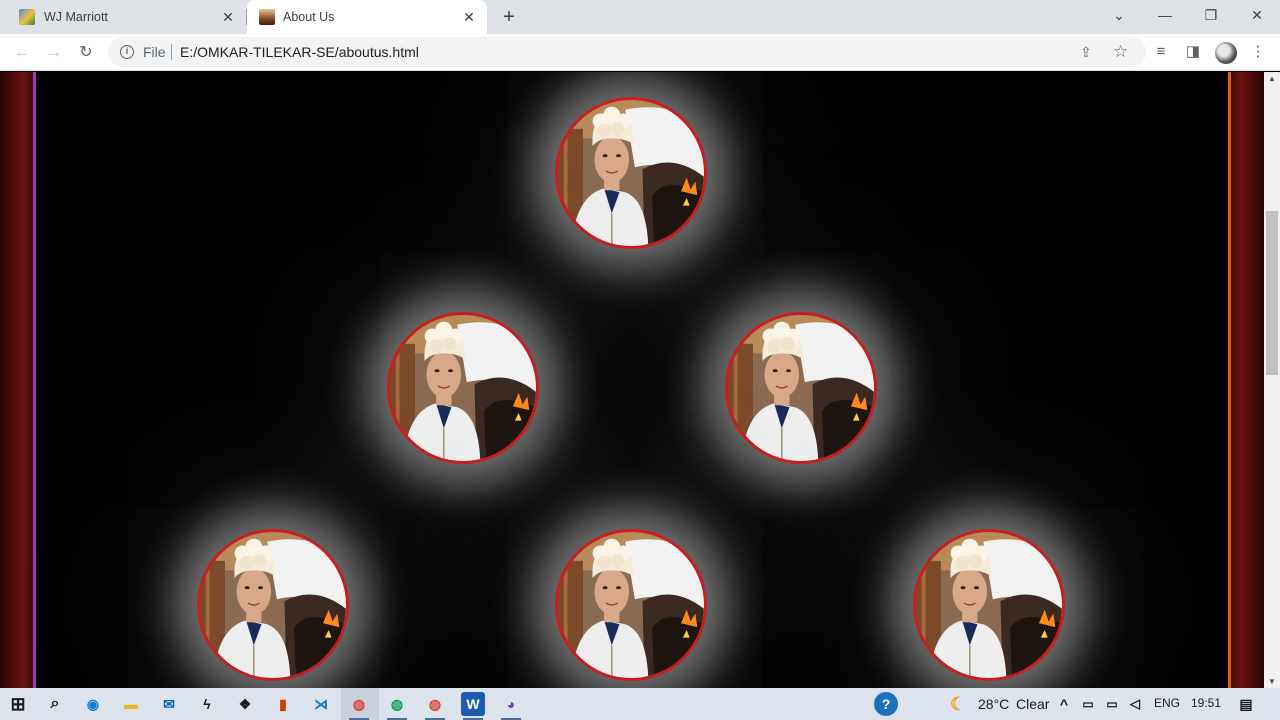 The width and height of the screenshot is (1280, 720). Describe the element at coordinates (473, 706) in the screenshot. I see `word-icon: W` at that location.